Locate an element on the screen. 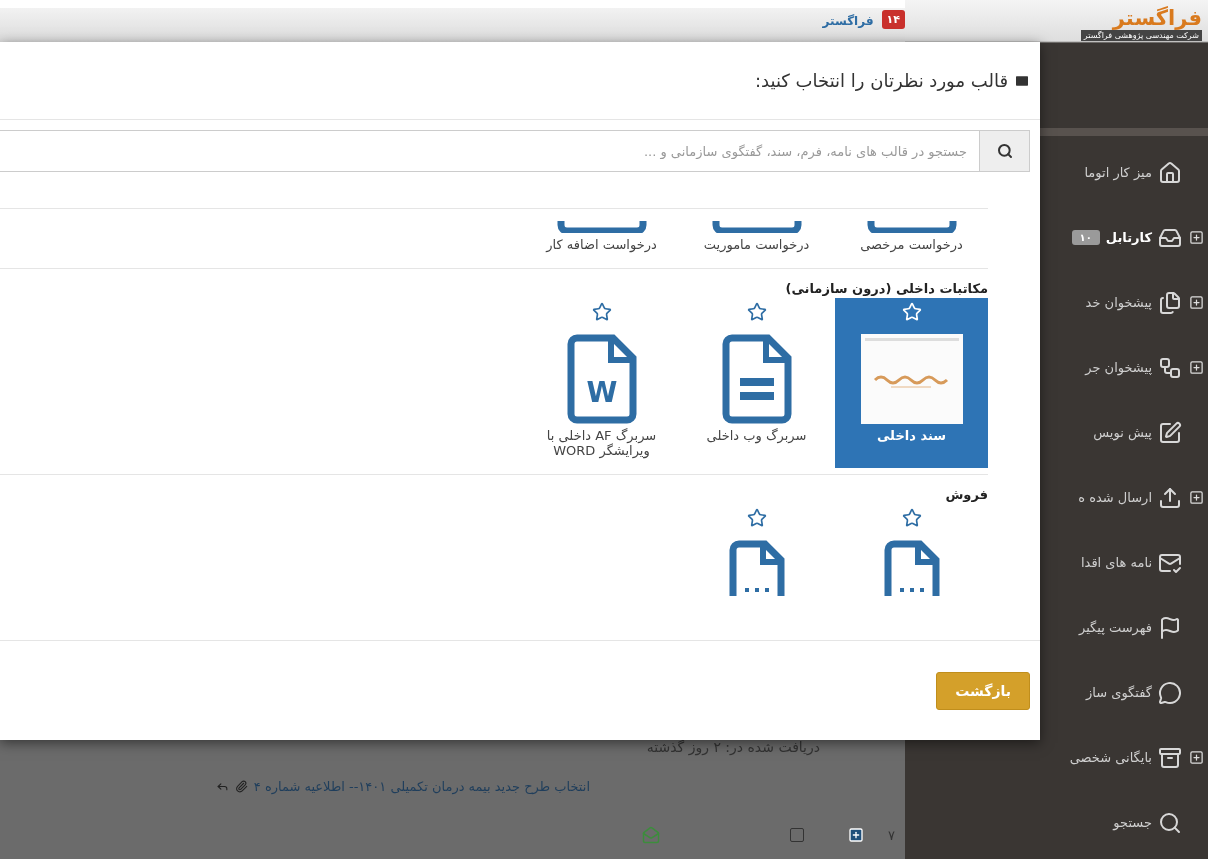  house-icon is located at coordinates (1170, 172).